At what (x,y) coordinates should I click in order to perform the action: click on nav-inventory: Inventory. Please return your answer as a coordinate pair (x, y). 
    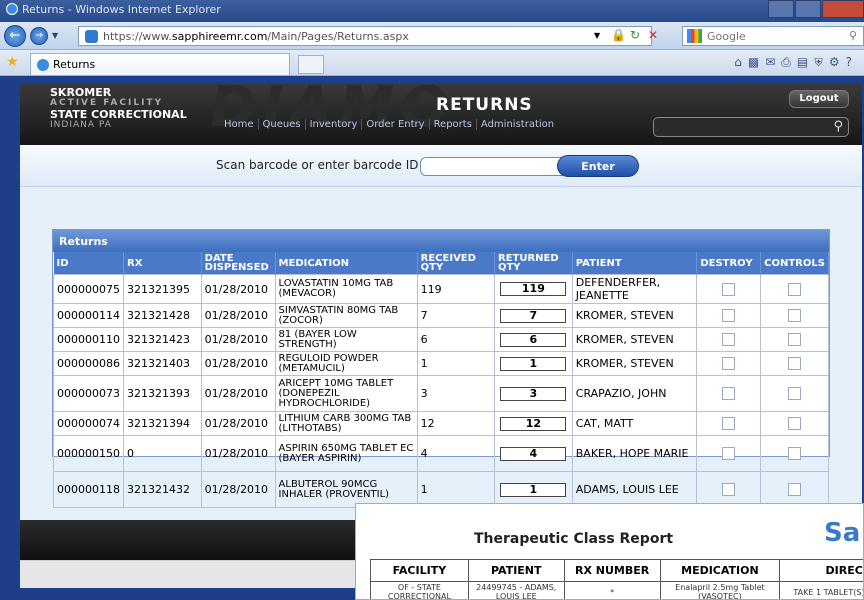
    Looking at the image, I should click on (334, 124).